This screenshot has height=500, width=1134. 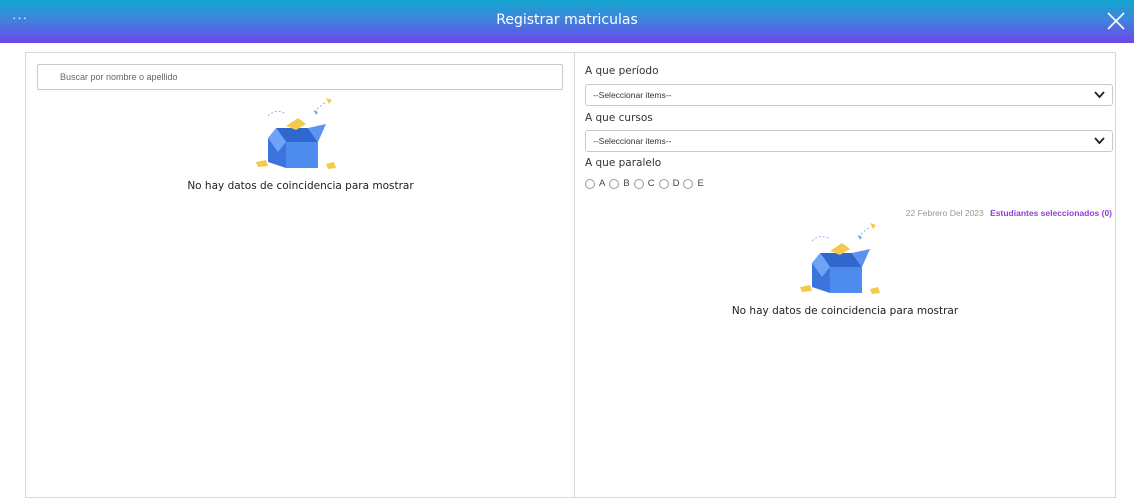 I want to click on periodo-select-value: --Seleccionar items--, so click(x=632, y=95).